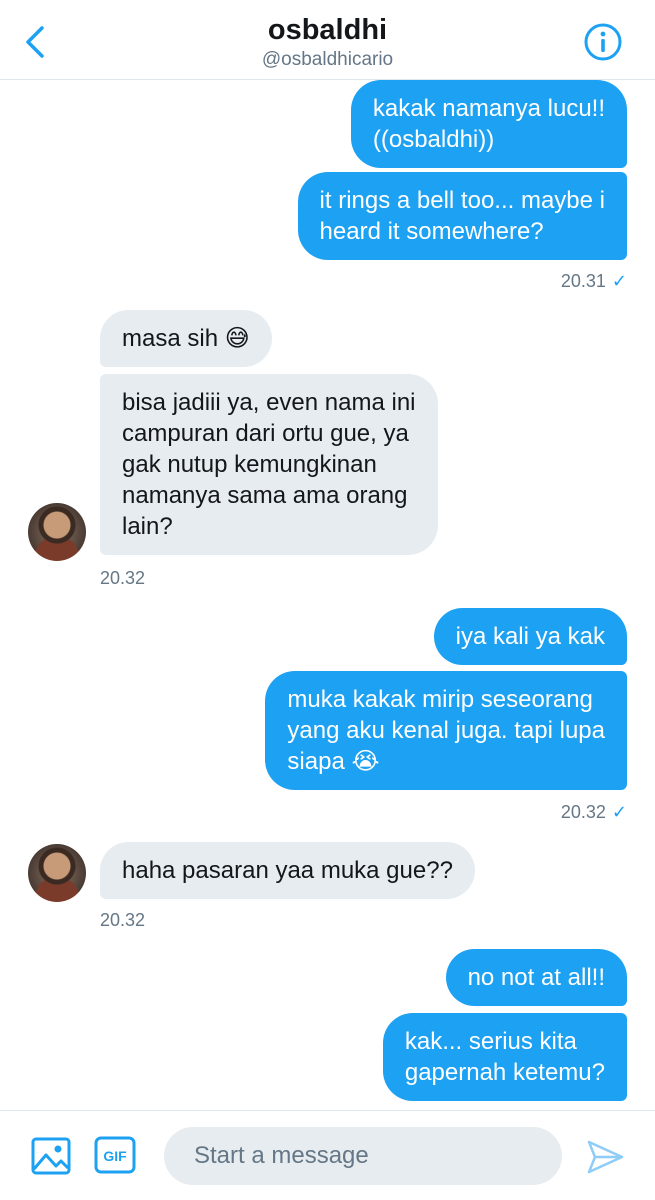 The height and width of the screenshot is (1200, 655). I want to click on gif-button: GIF, so click(115, 1155).